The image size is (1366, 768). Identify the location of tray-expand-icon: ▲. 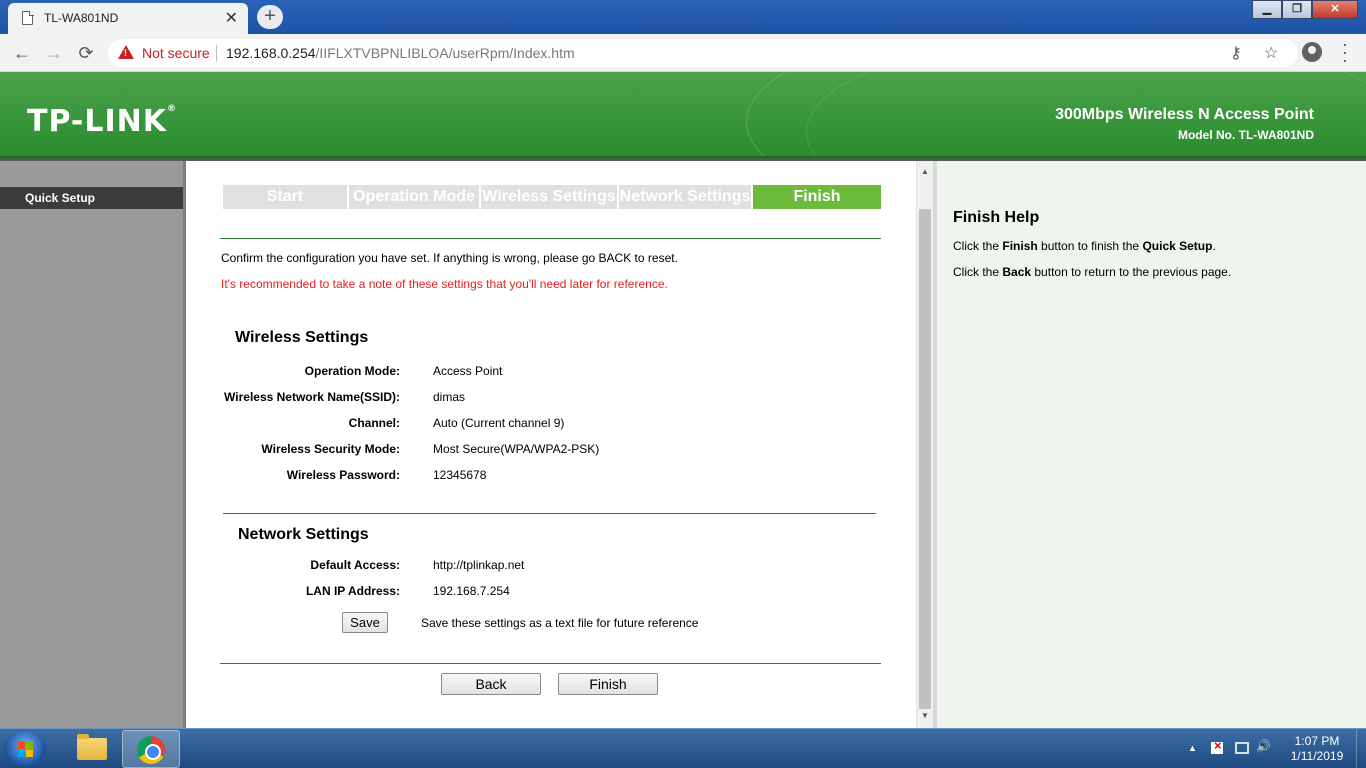
(1192, 748).